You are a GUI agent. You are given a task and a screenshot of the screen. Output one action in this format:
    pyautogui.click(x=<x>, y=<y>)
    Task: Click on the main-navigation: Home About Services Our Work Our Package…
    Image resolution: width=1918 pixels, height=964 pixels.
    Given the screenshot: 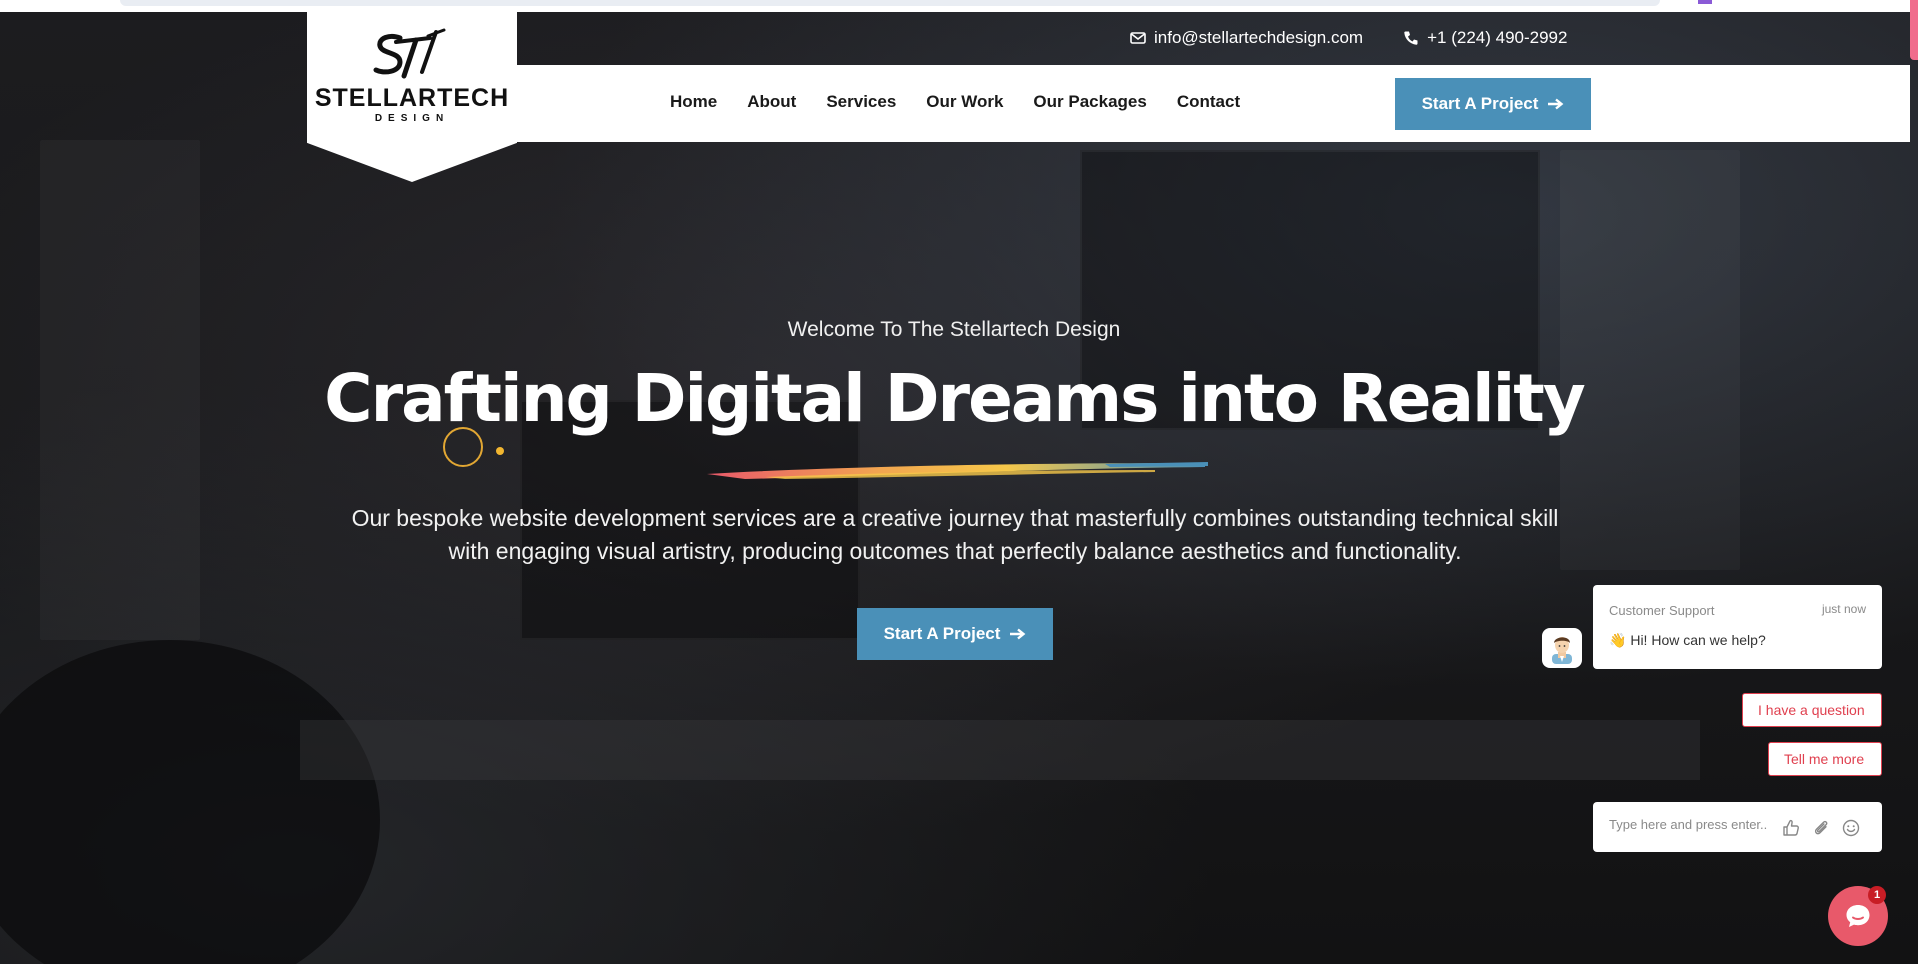 What is the action you would take?
    pyautogui.click(x=955, y=102)
    